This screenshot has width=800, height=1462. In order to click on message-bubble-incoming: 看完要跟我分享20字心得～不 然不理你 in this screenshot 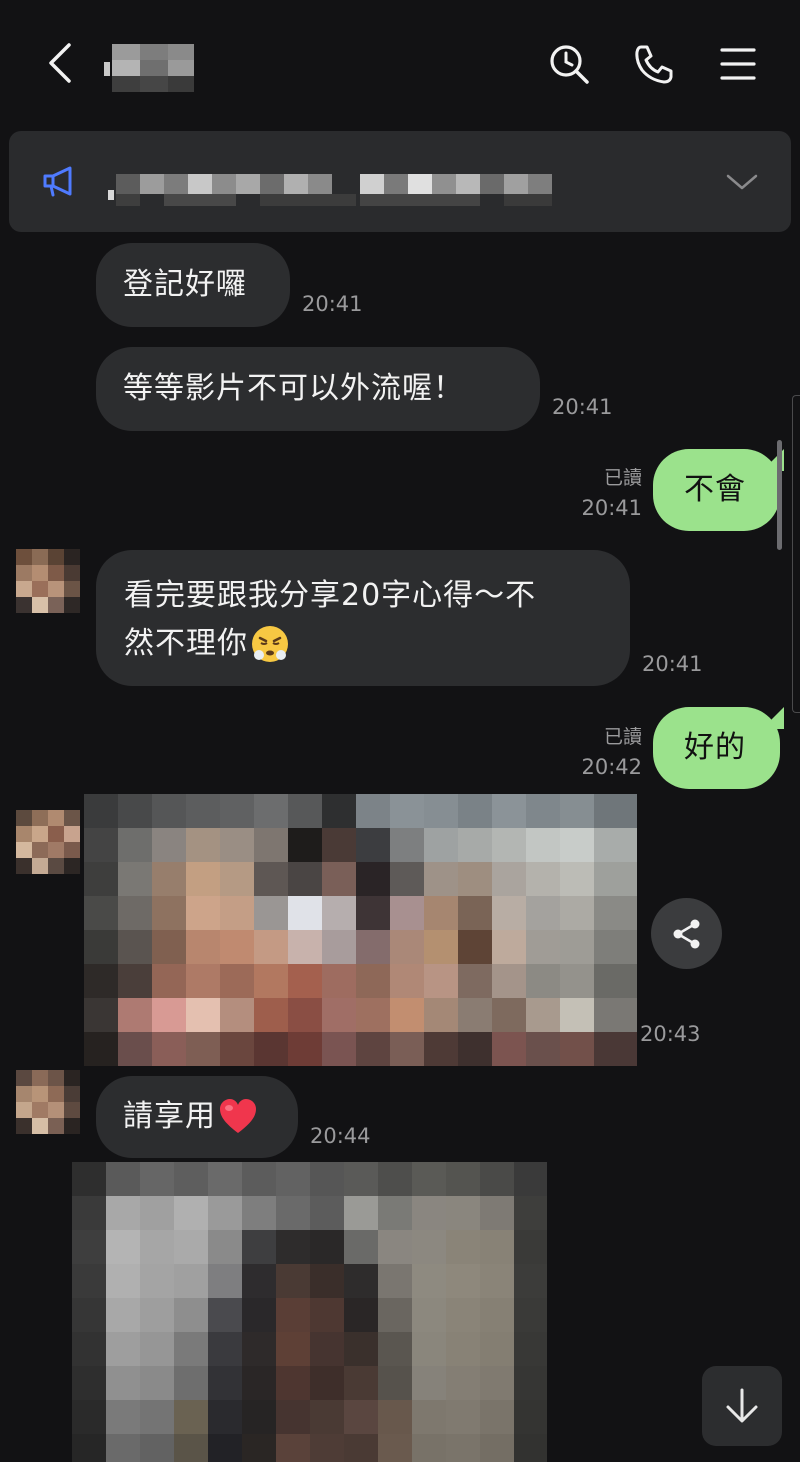, I will do `click(363, 618)`.